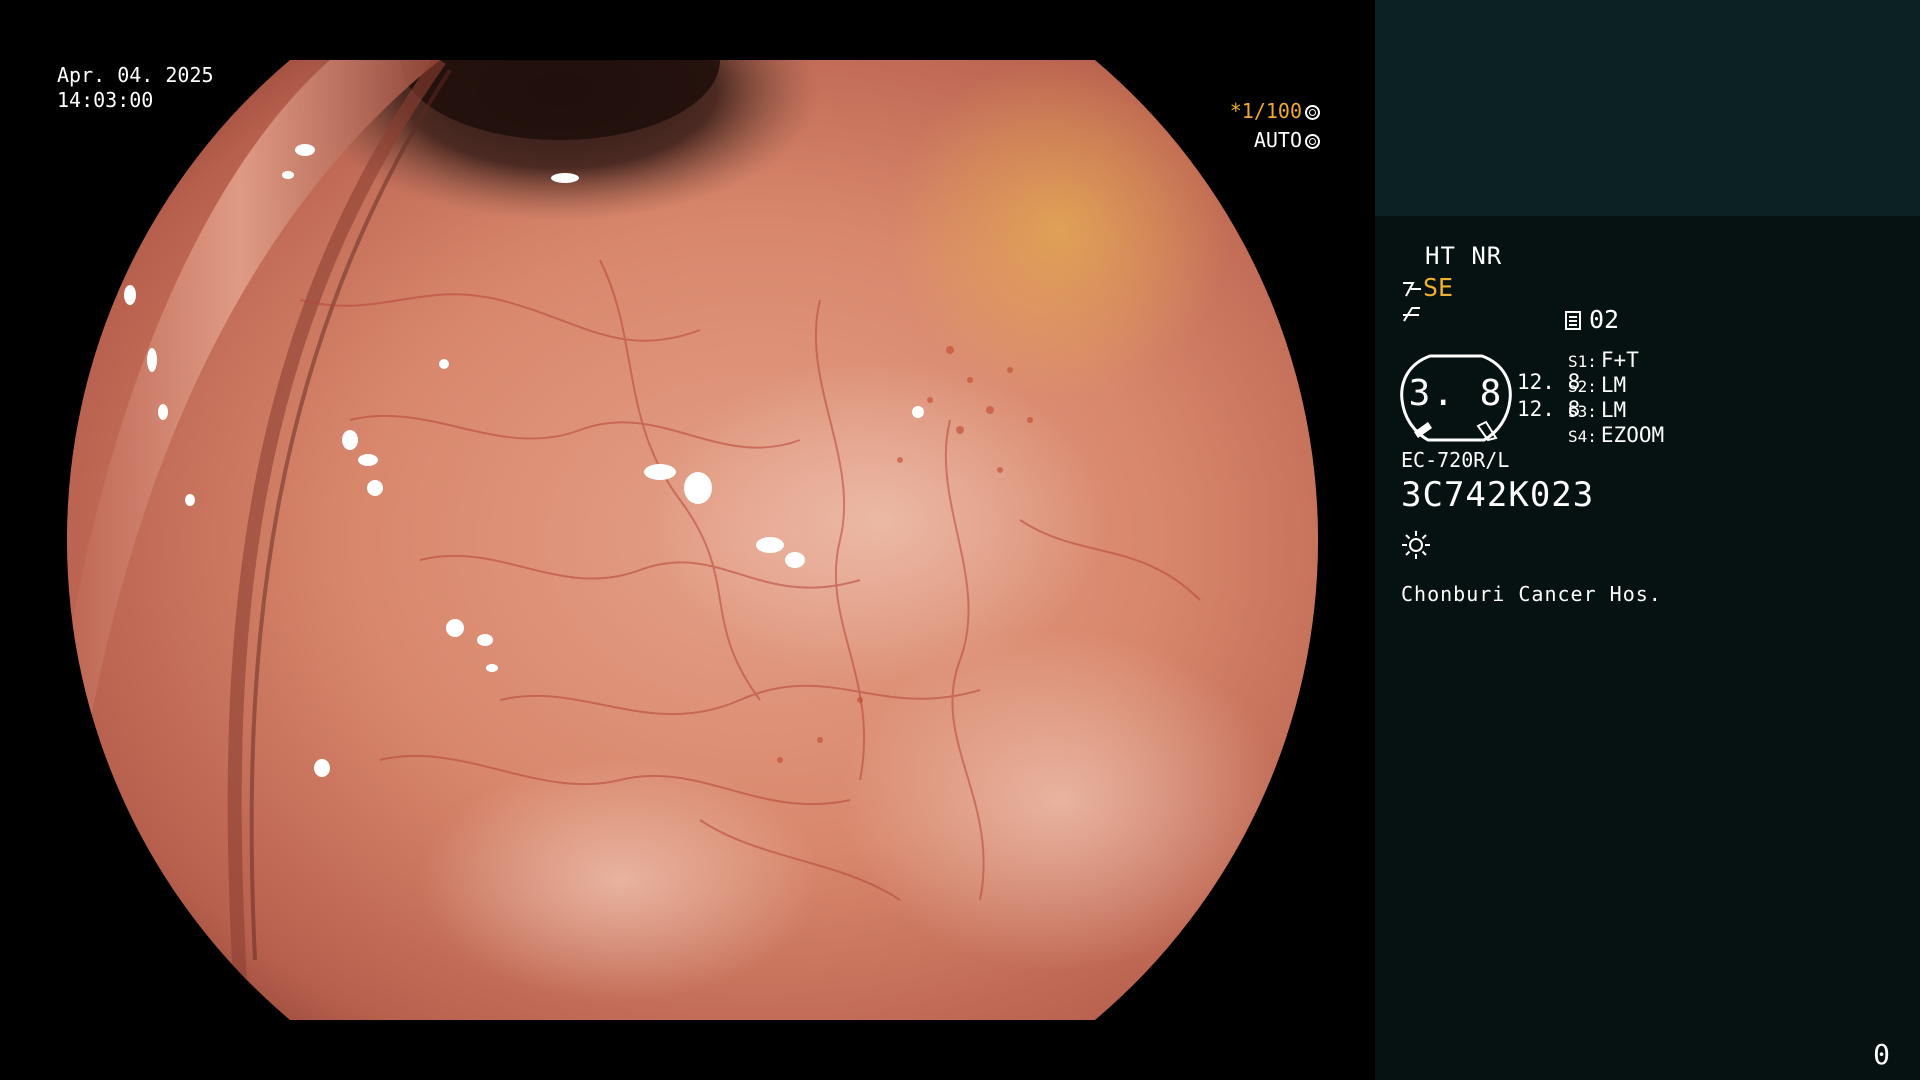 This screenshot has height=1080, width=1920. I want to click on image-mode-text: HT NR, so click(1464, 256).